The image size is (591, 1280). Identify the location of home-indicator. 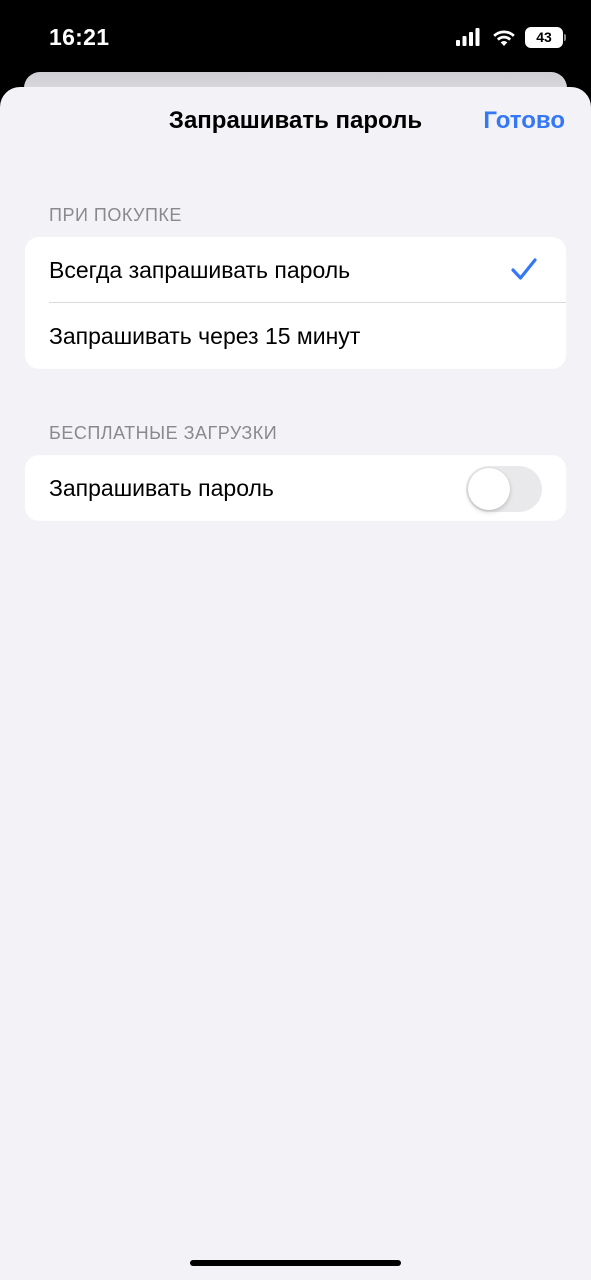
(295, 1263).